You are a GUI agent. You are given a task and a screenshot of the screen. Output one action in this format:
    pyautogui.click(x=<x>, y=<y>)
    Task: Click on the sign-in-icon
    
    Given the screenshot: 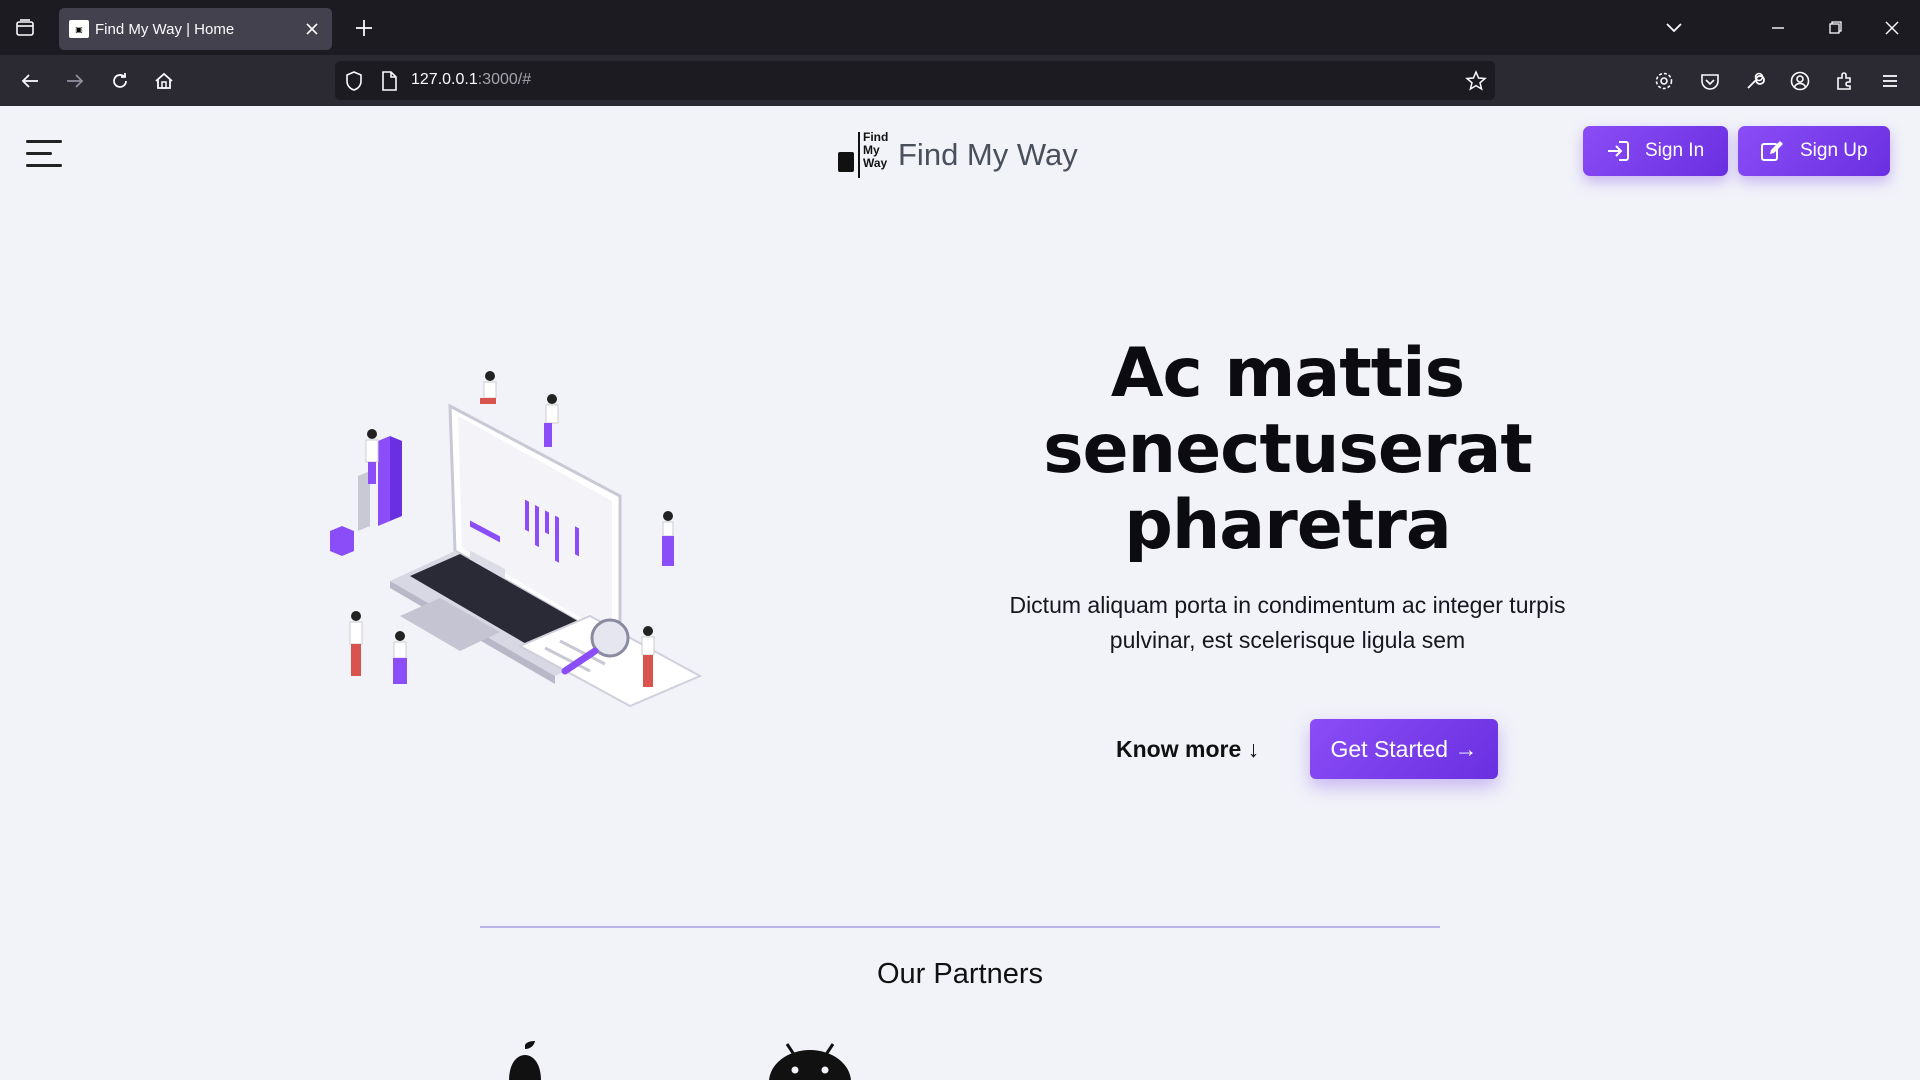 What is the action you would take?
    pyautogui.click(x=1618, y=151)
    